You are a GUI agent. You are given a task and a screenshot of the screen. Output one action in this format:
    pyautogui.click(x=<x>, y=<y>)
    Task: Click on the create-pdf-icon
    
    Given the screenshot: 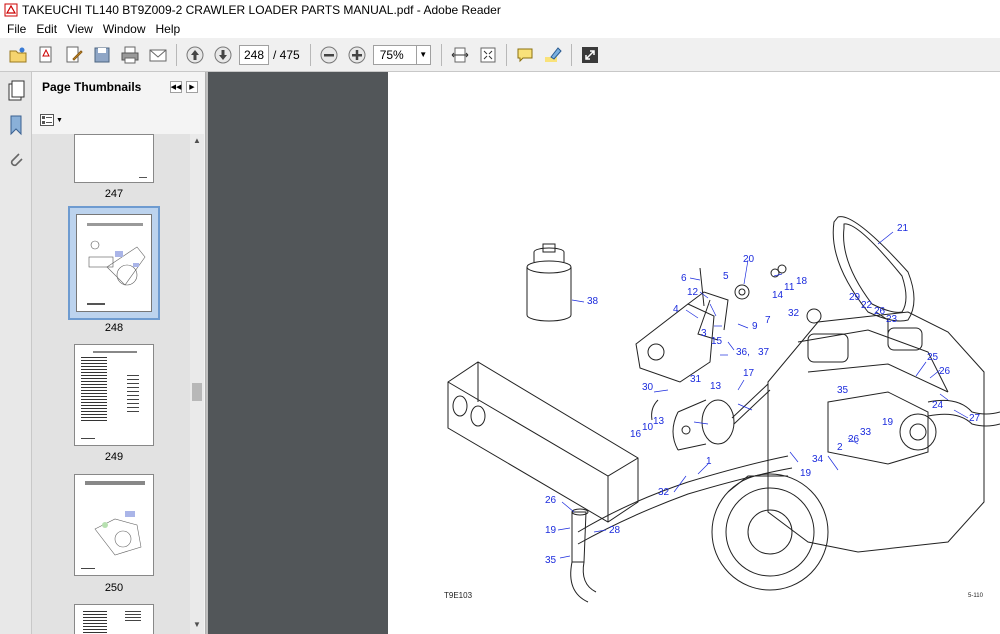 What is the action you would take?
    pyautogui.click(x=45, y=54)
    